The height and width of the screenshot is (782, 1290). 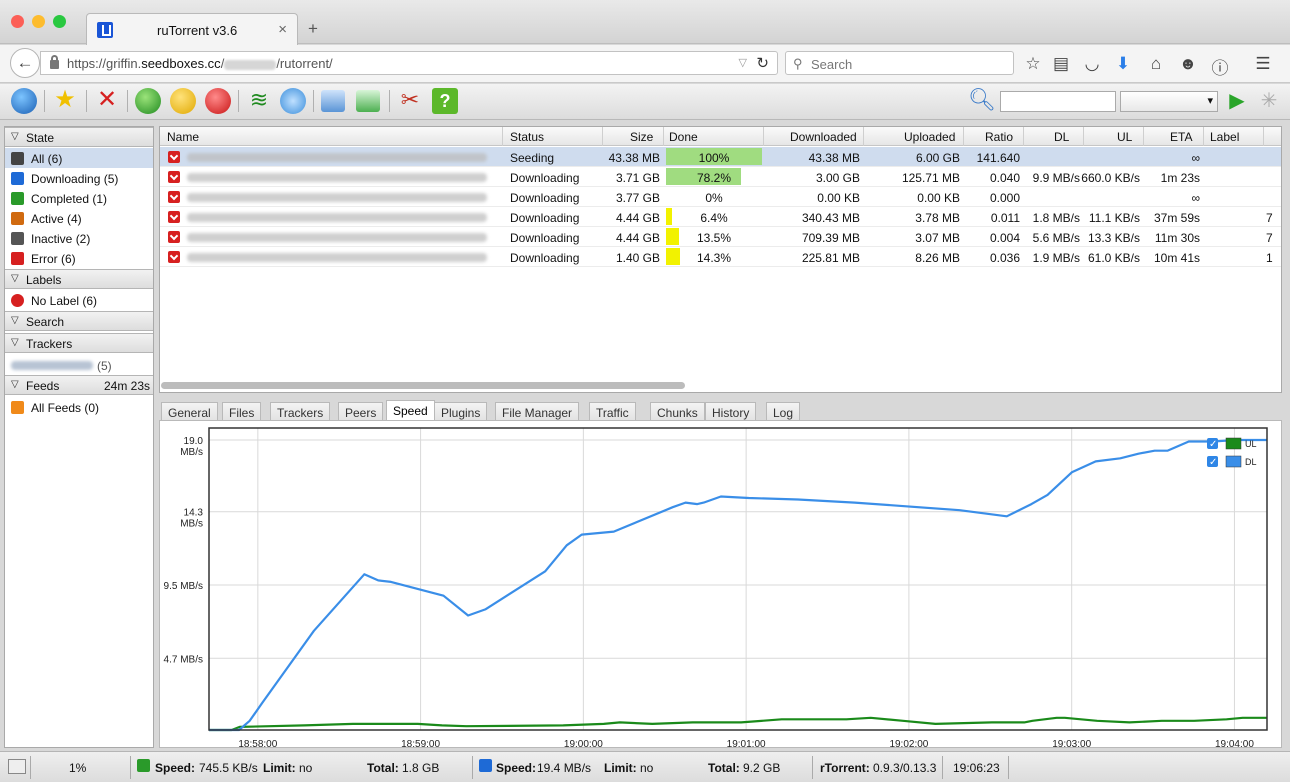 What do you see at coordinates (714, 258) in the screenshot?
I see `done-cell: 14.3%` at bounding box center [714, 258].